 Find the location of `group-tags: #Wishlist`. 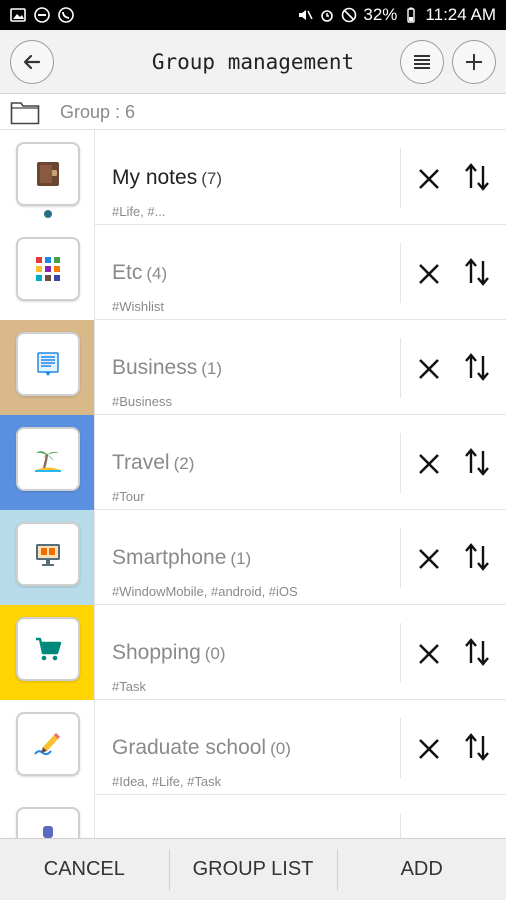

group-tags: #Wishlist is located at coordinates (138, 306).